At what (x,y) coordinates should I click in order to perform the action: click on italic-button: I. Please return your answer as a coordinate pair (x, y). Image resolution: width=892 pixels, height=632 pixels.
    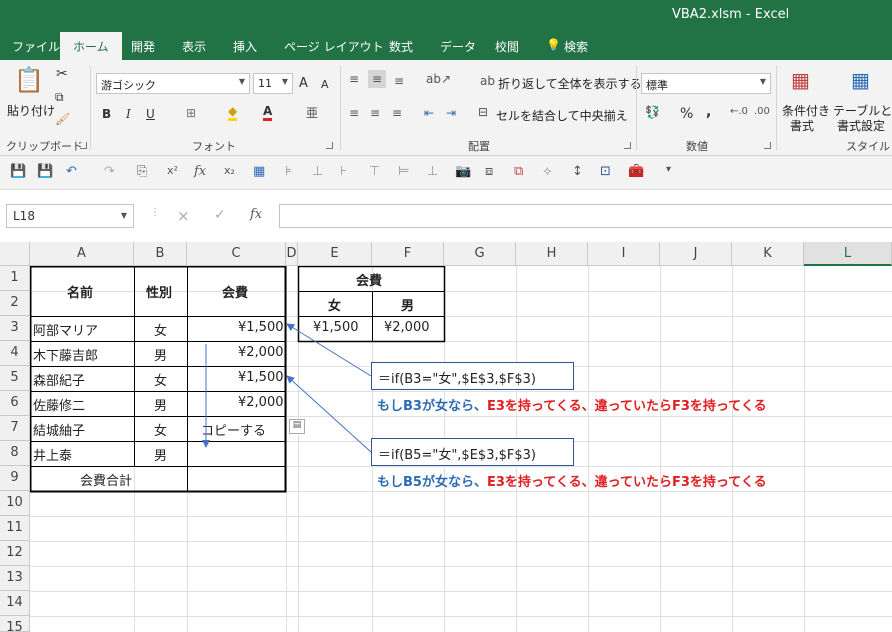
    Looking at the image, I should click on (128, 114).